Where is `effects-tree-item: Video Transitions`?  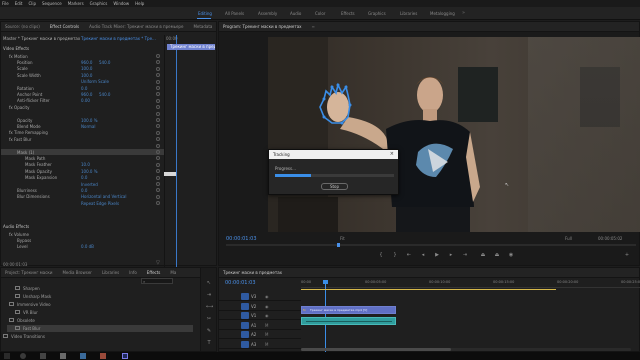
effects-tree-item: Video Transitions is located at coordinates (98, 336).